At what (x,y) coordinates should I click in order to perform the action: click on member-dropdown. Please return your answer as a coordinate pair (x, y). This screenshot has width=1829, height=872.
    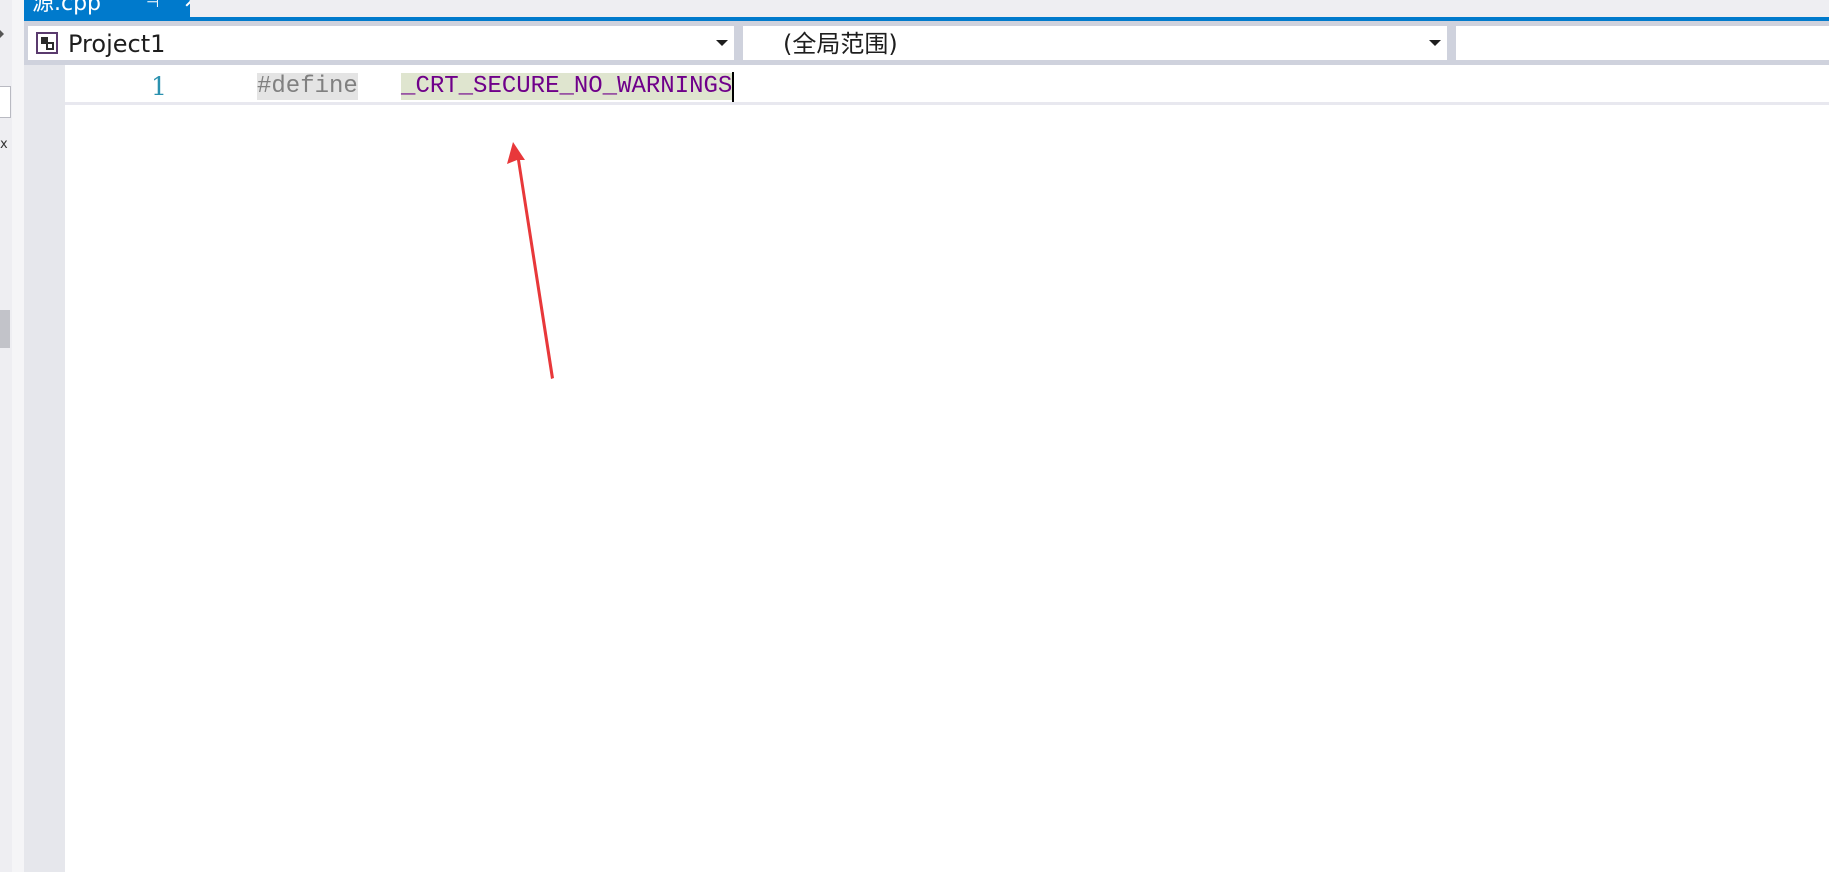
    Looking at the image, I should click on (1642, 43).